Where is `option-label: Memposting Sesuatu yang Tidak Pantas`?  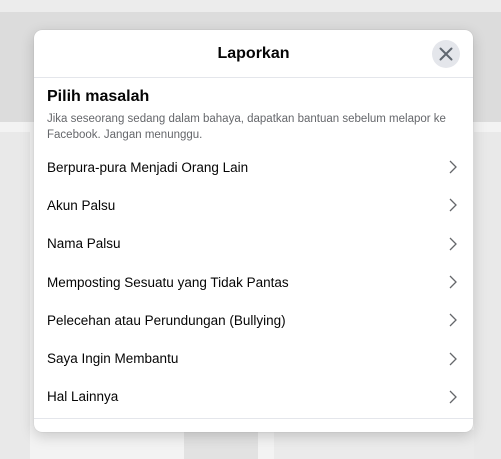
option-label: Memposting Sesuatu yang Tidak Pantas is located at coordinates (168, 282).